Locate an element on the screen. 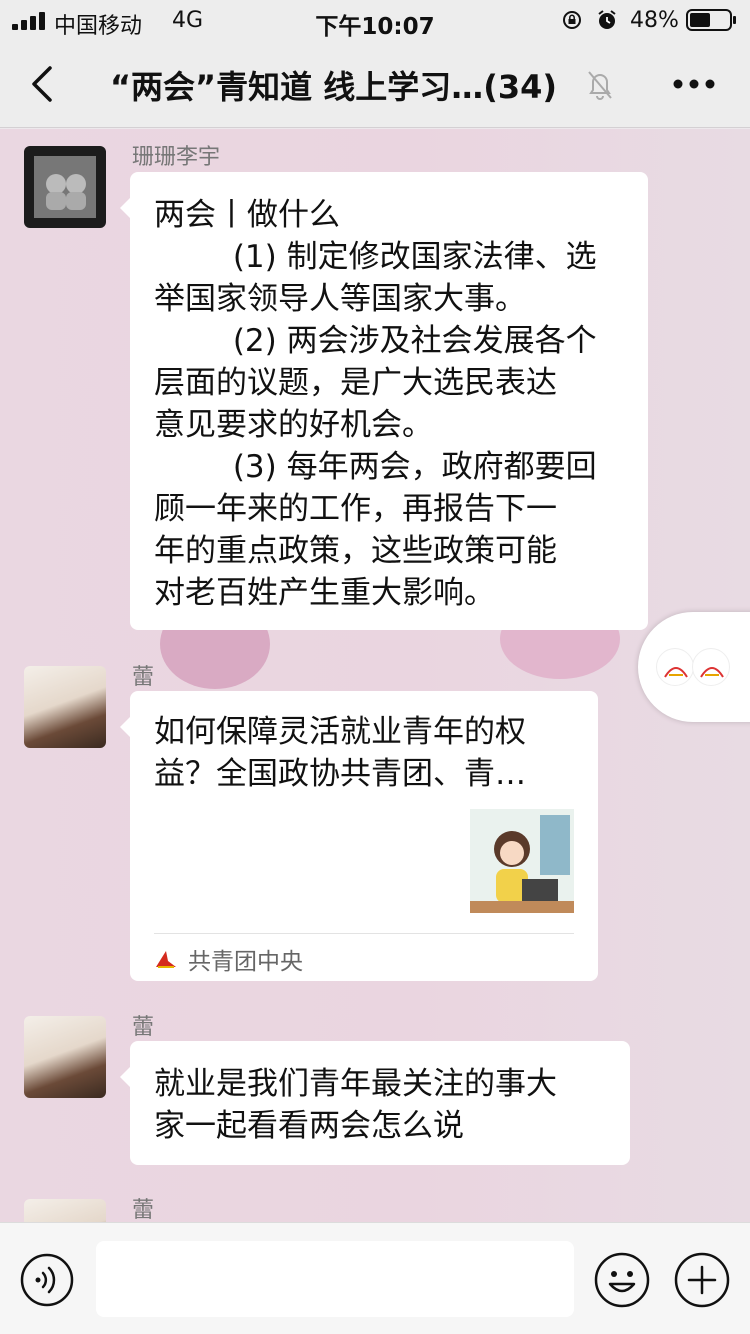  message-line: (3) 每年两会，政府都要回 is located at coordinates (375, 467).